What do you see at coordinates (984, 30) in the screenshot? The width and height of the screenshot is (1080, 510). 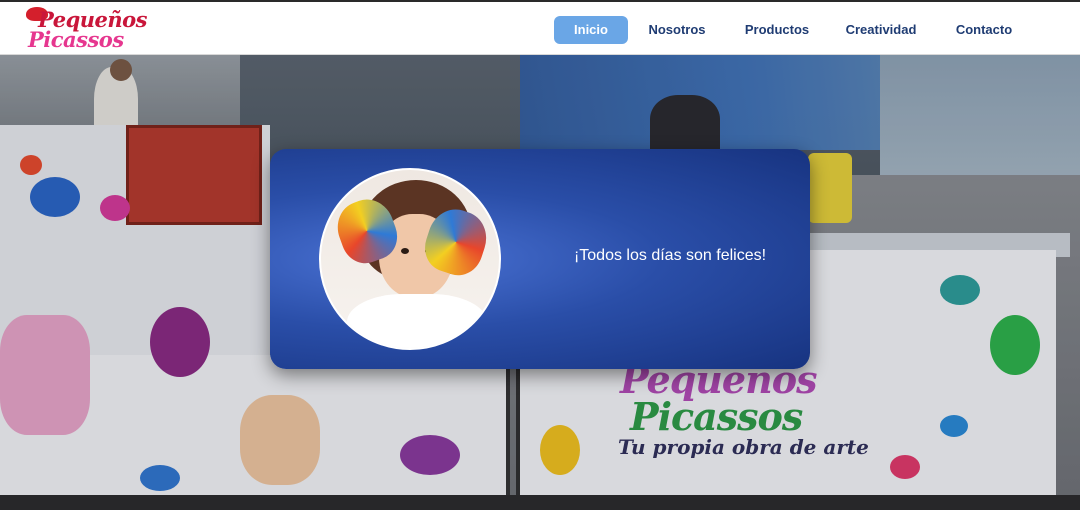 I see `nav-item-contacto: Contacto` at bounding box center [984, 30].